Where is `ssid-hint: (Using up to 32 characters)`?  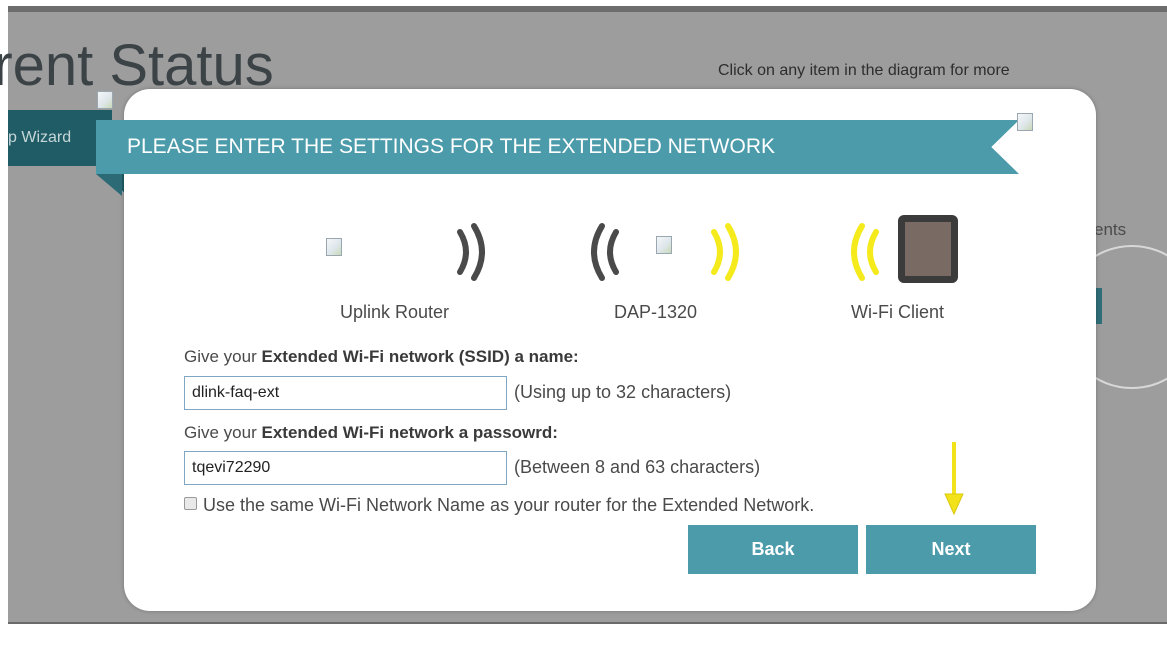 ssid-hint: (Using up to 32 characters) is located at coordinates (623, 392).